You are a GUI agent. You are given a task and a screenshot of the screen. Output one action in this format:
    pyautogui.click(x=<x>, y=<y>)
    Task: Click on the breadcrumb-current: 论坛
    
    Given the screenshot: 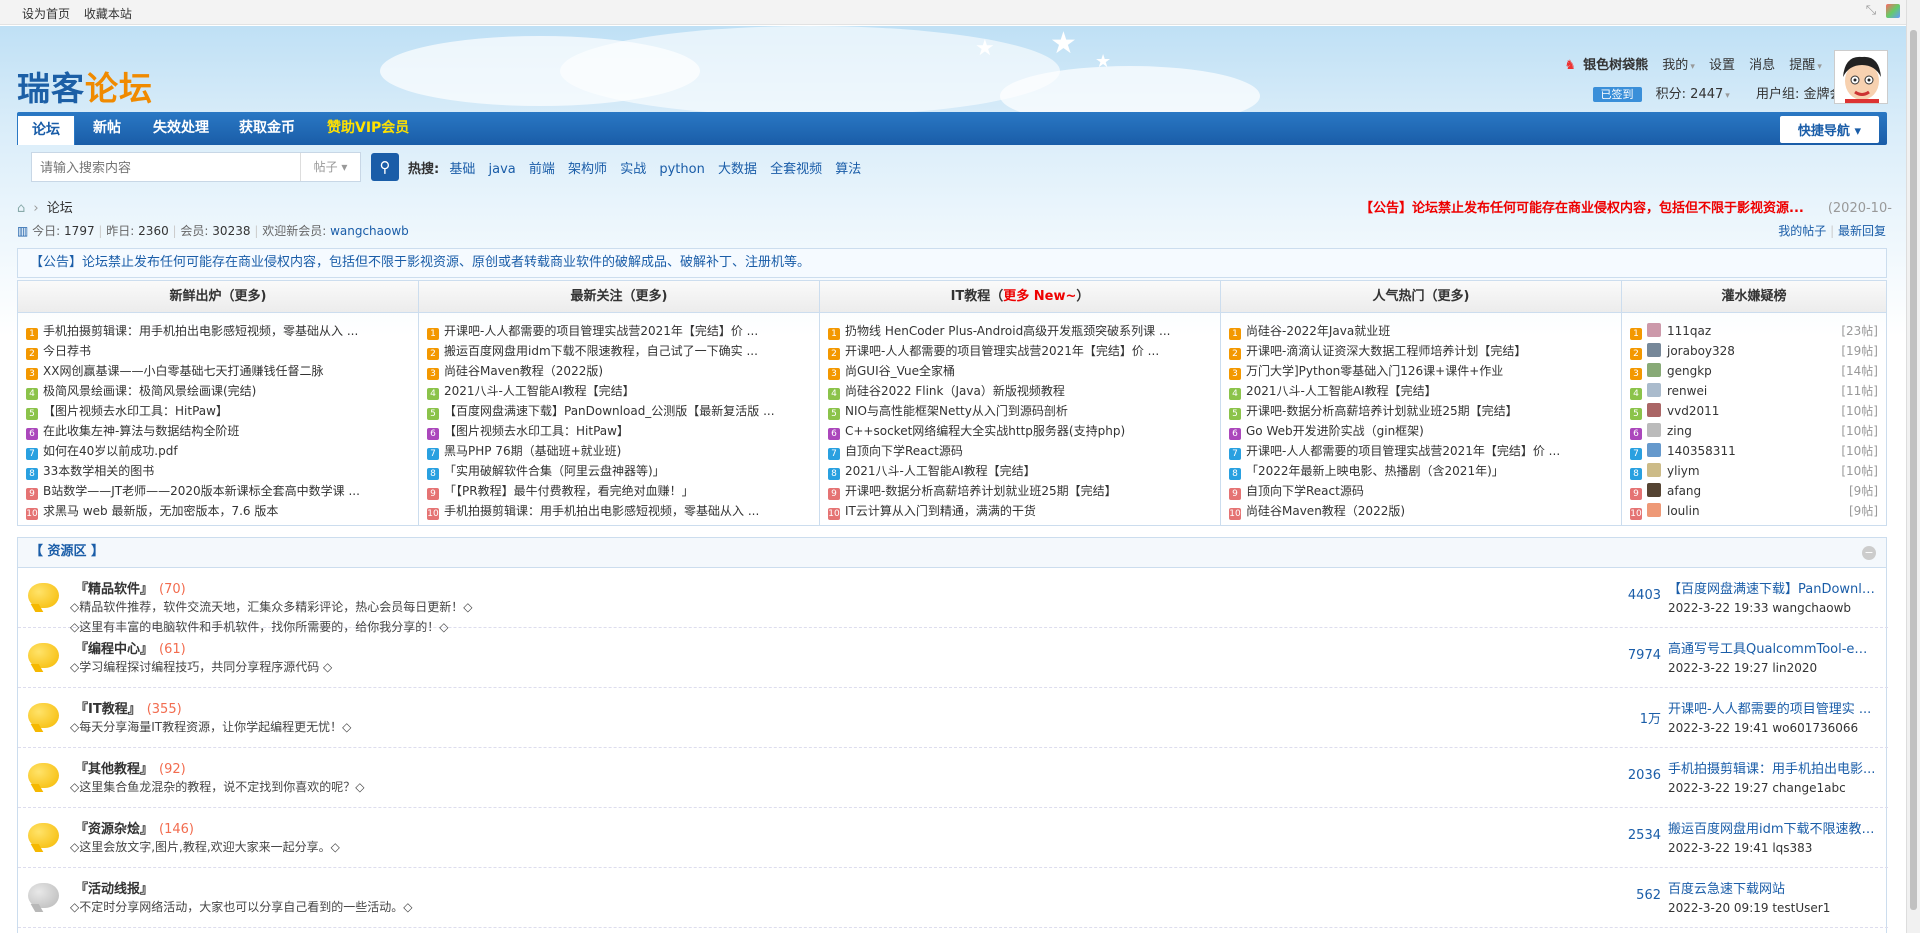 What is the action you would take?
    pyautogui.click(x=60, y=208)
    